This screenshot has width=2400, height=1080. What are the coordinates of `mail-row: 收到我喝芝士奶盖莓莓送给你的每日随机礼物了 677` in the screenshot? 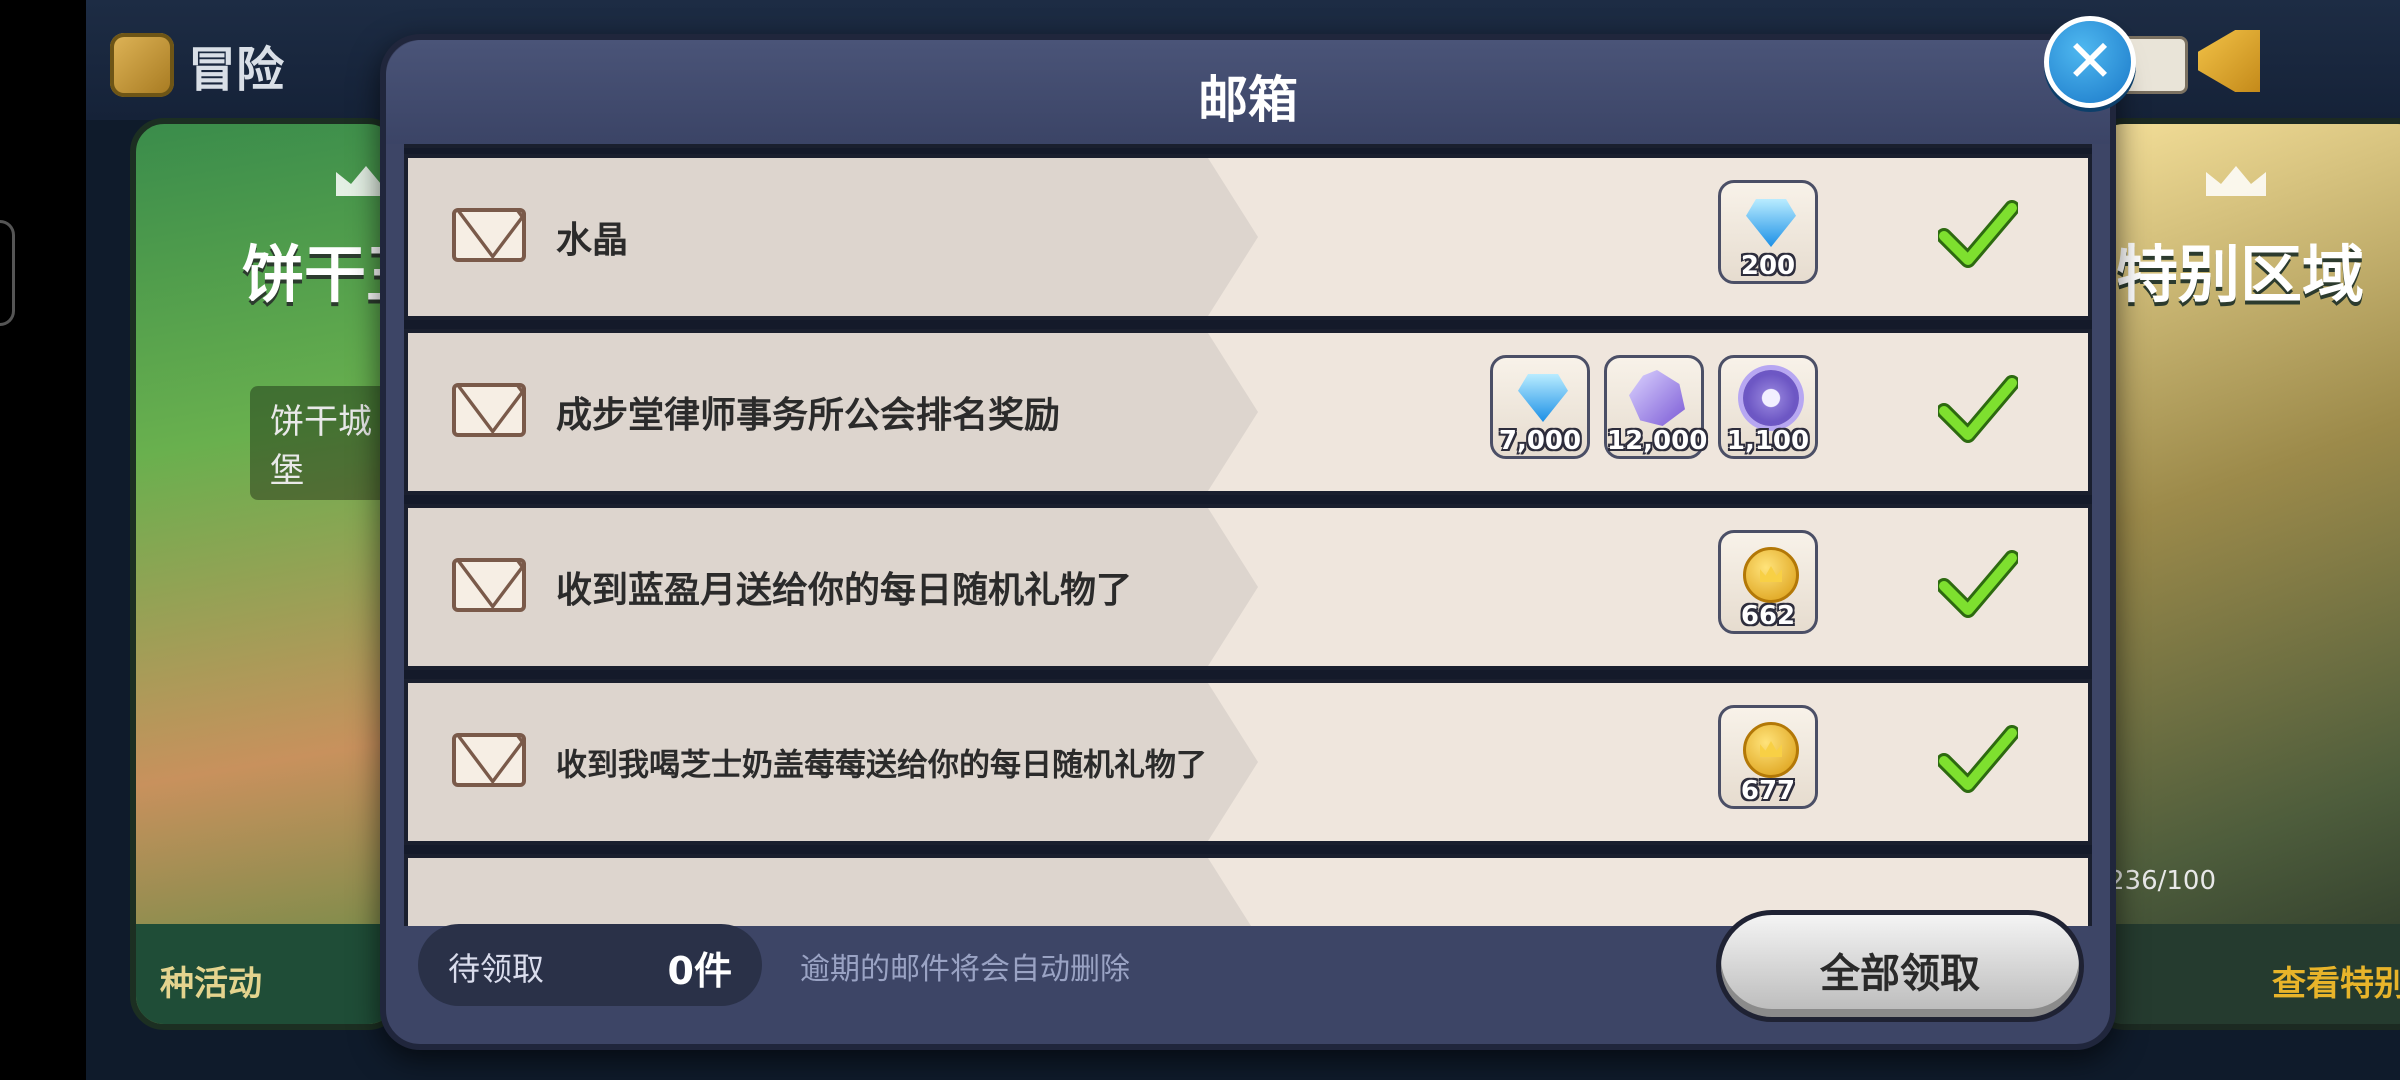 It's located at (1248, 762).